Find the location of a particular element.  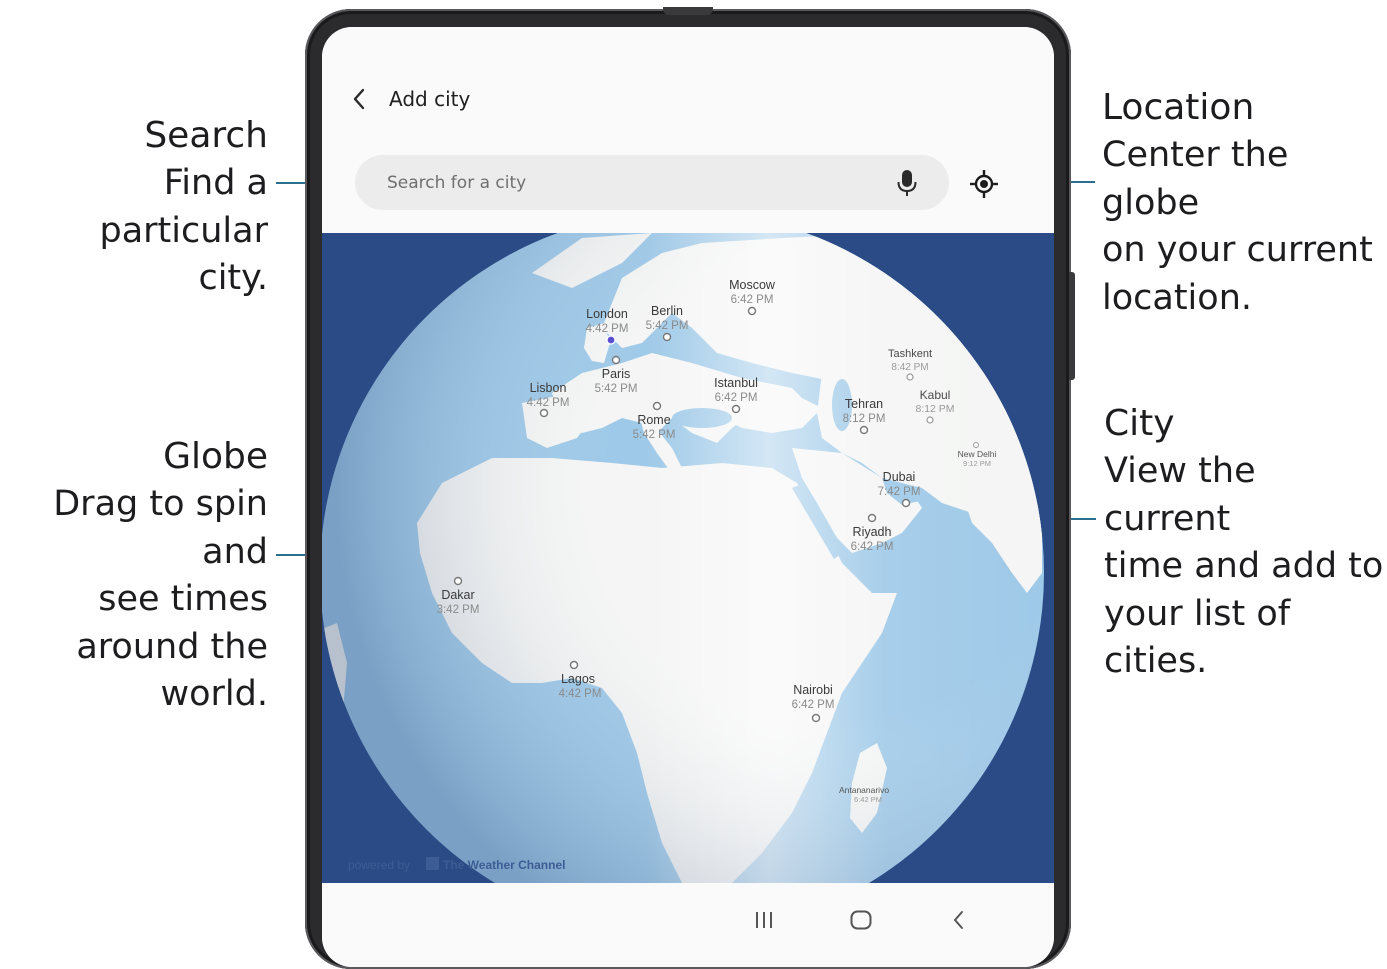

city-time: 7:42 PM is located at coordinates (899, 492).